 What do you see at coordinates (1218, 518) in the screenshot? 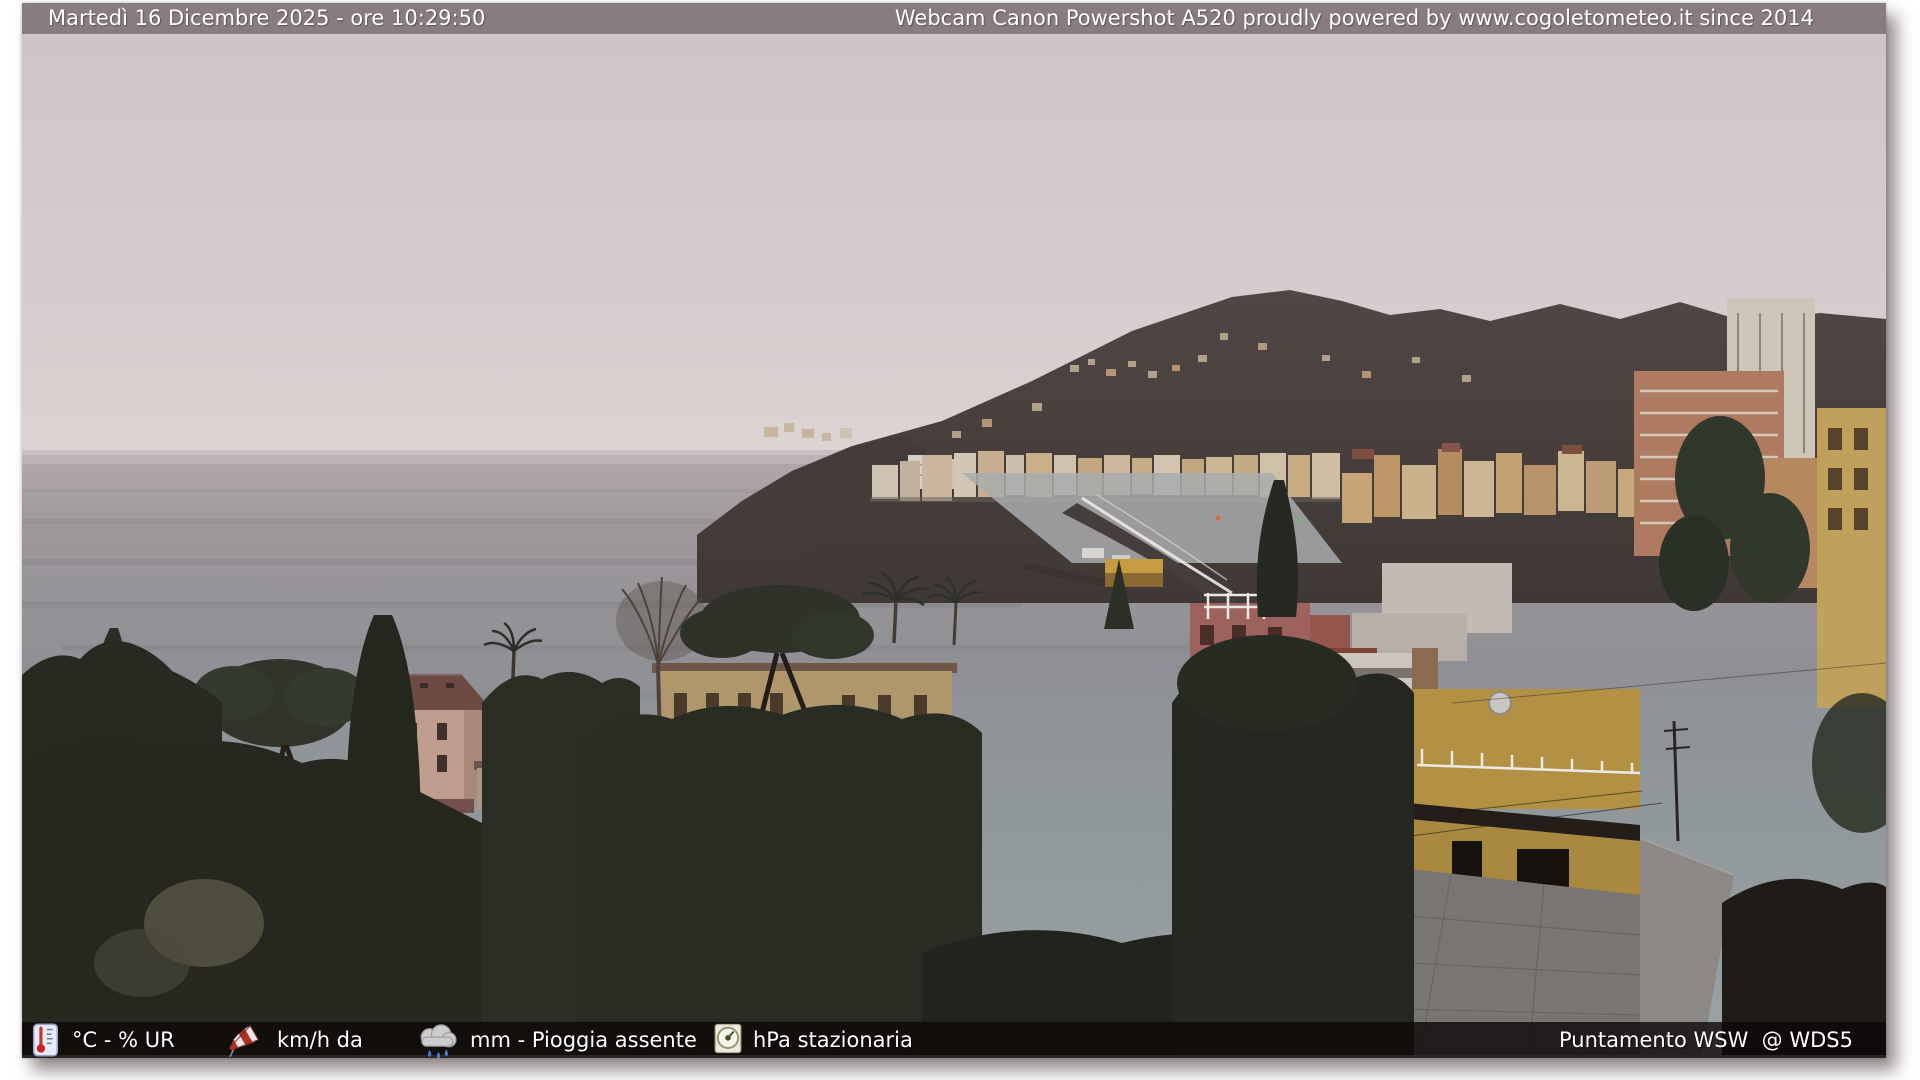
I see `street-light-warm` at bounding box center [1218, 518].